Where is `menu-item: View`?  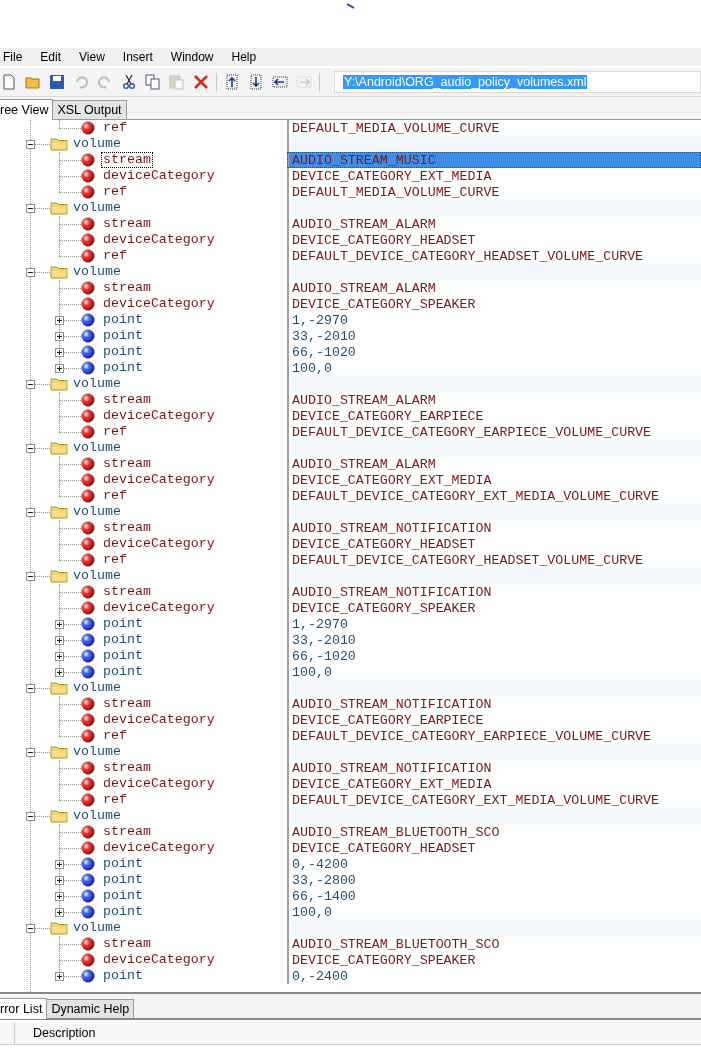
menu-item: View is located at coordinates (95, 57).